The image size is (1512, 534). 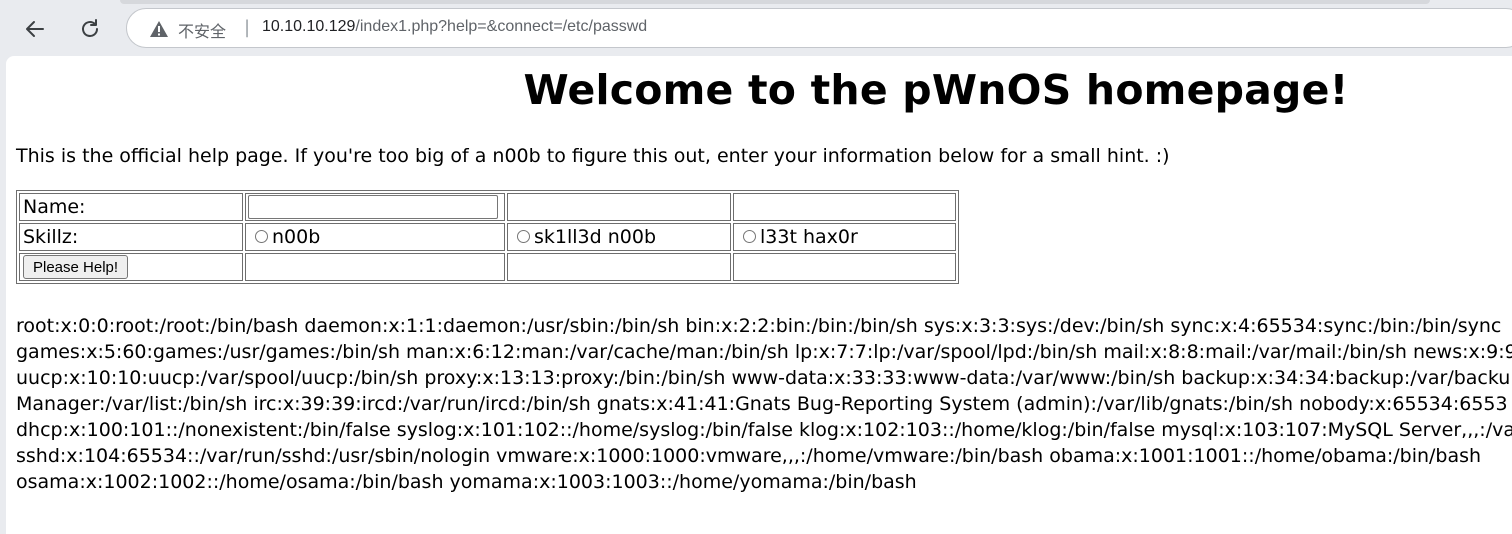 I want to click on url-path: /index1.php?help=&connect=/etc/passwd, so click(x=501, y=26).